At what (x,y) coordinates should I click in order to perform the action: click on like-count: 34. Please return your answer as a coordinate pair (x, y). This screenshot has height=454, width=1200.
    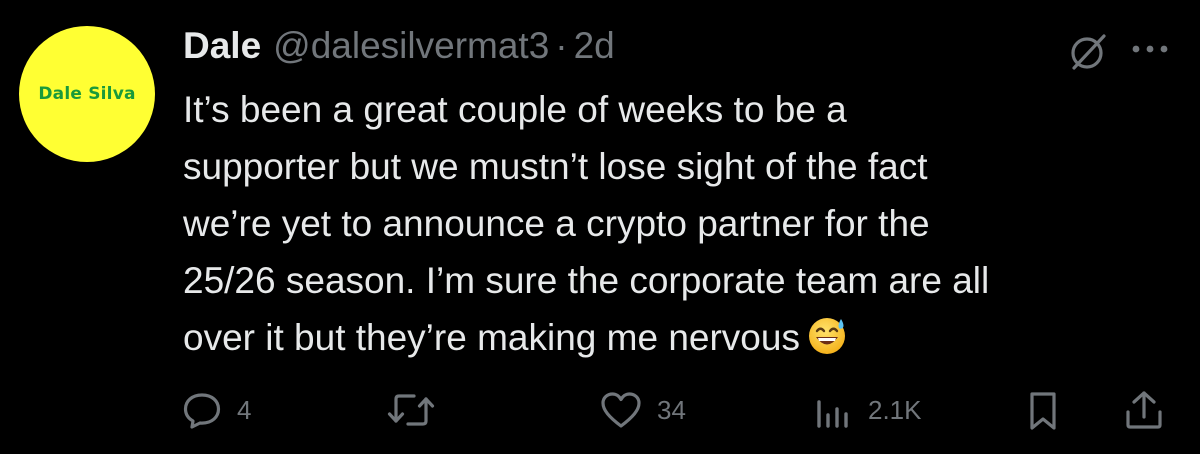
    Looking at the image, I should click on (671, 409).